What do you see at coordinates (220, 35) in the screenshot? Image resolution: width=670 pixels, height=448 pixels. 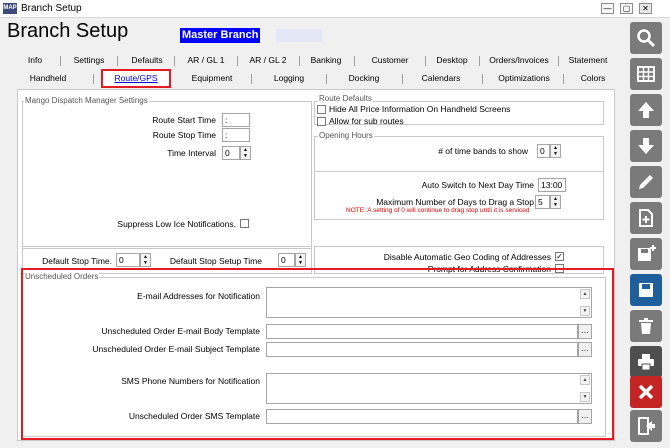 I see `branch-name-field: Master Branch` at bounding box center [220, 35].